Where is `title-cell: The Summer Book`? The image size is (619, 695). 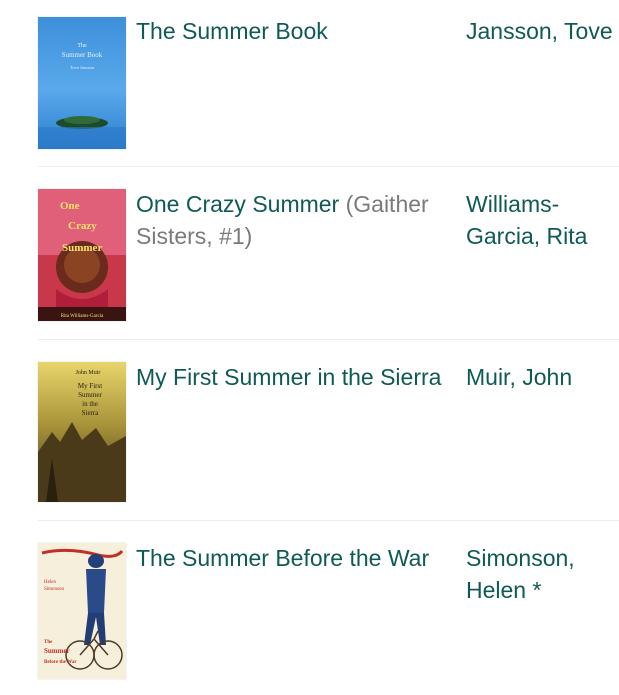
title-cell: The Summer Book is located at coordinates (295, 31).